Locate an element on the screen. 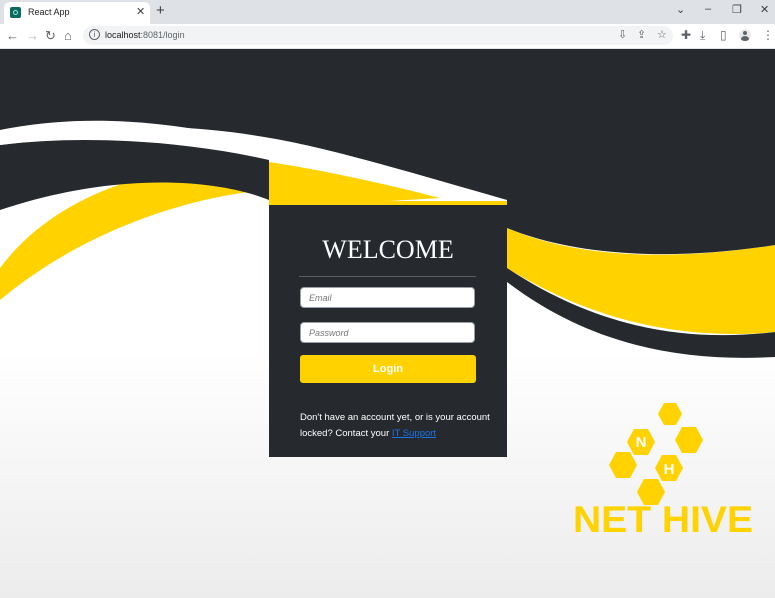  logo-letter-n: N is located at coordinates (641, 442).